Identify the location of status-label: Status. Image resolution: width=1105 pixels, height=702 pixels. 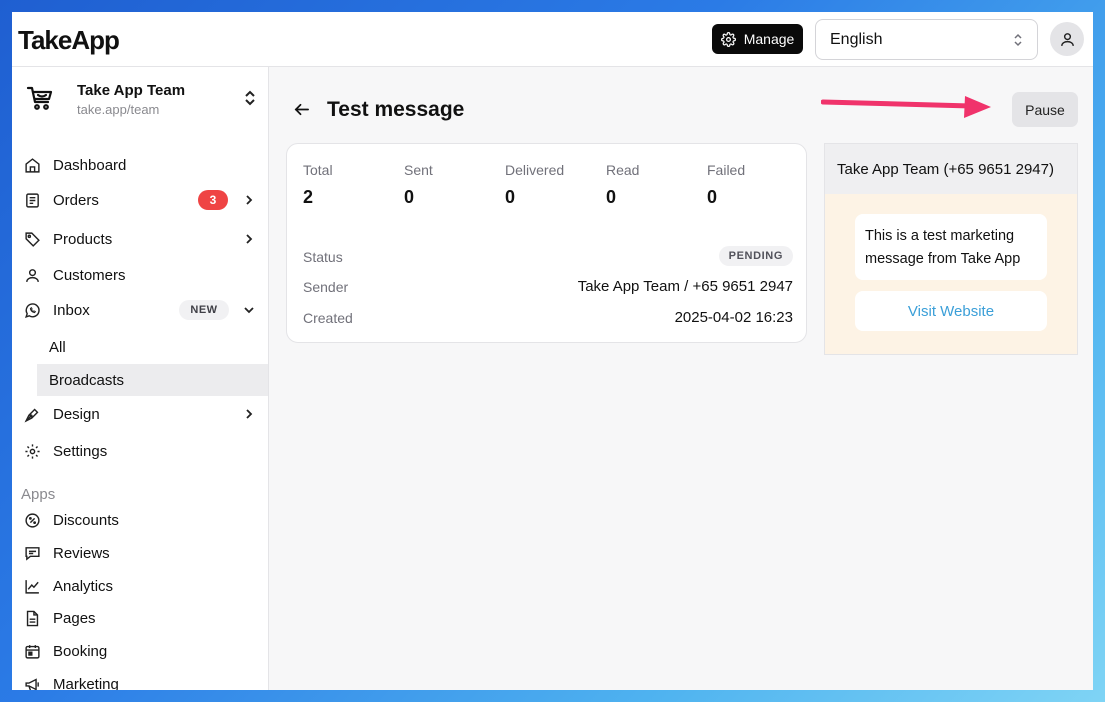
(323, 257).